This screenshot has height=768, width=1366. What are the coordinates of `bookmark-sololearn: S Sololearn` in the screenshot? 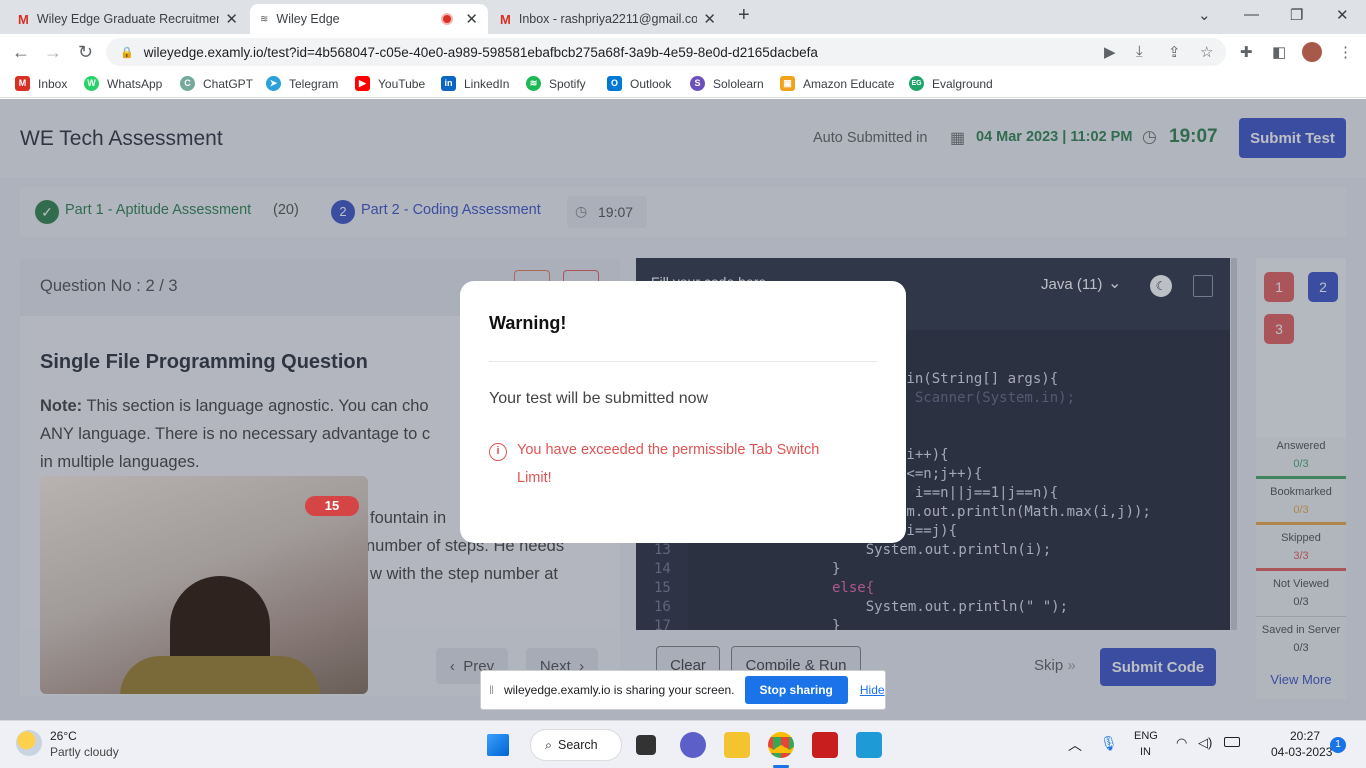 It's located at (727, 83).